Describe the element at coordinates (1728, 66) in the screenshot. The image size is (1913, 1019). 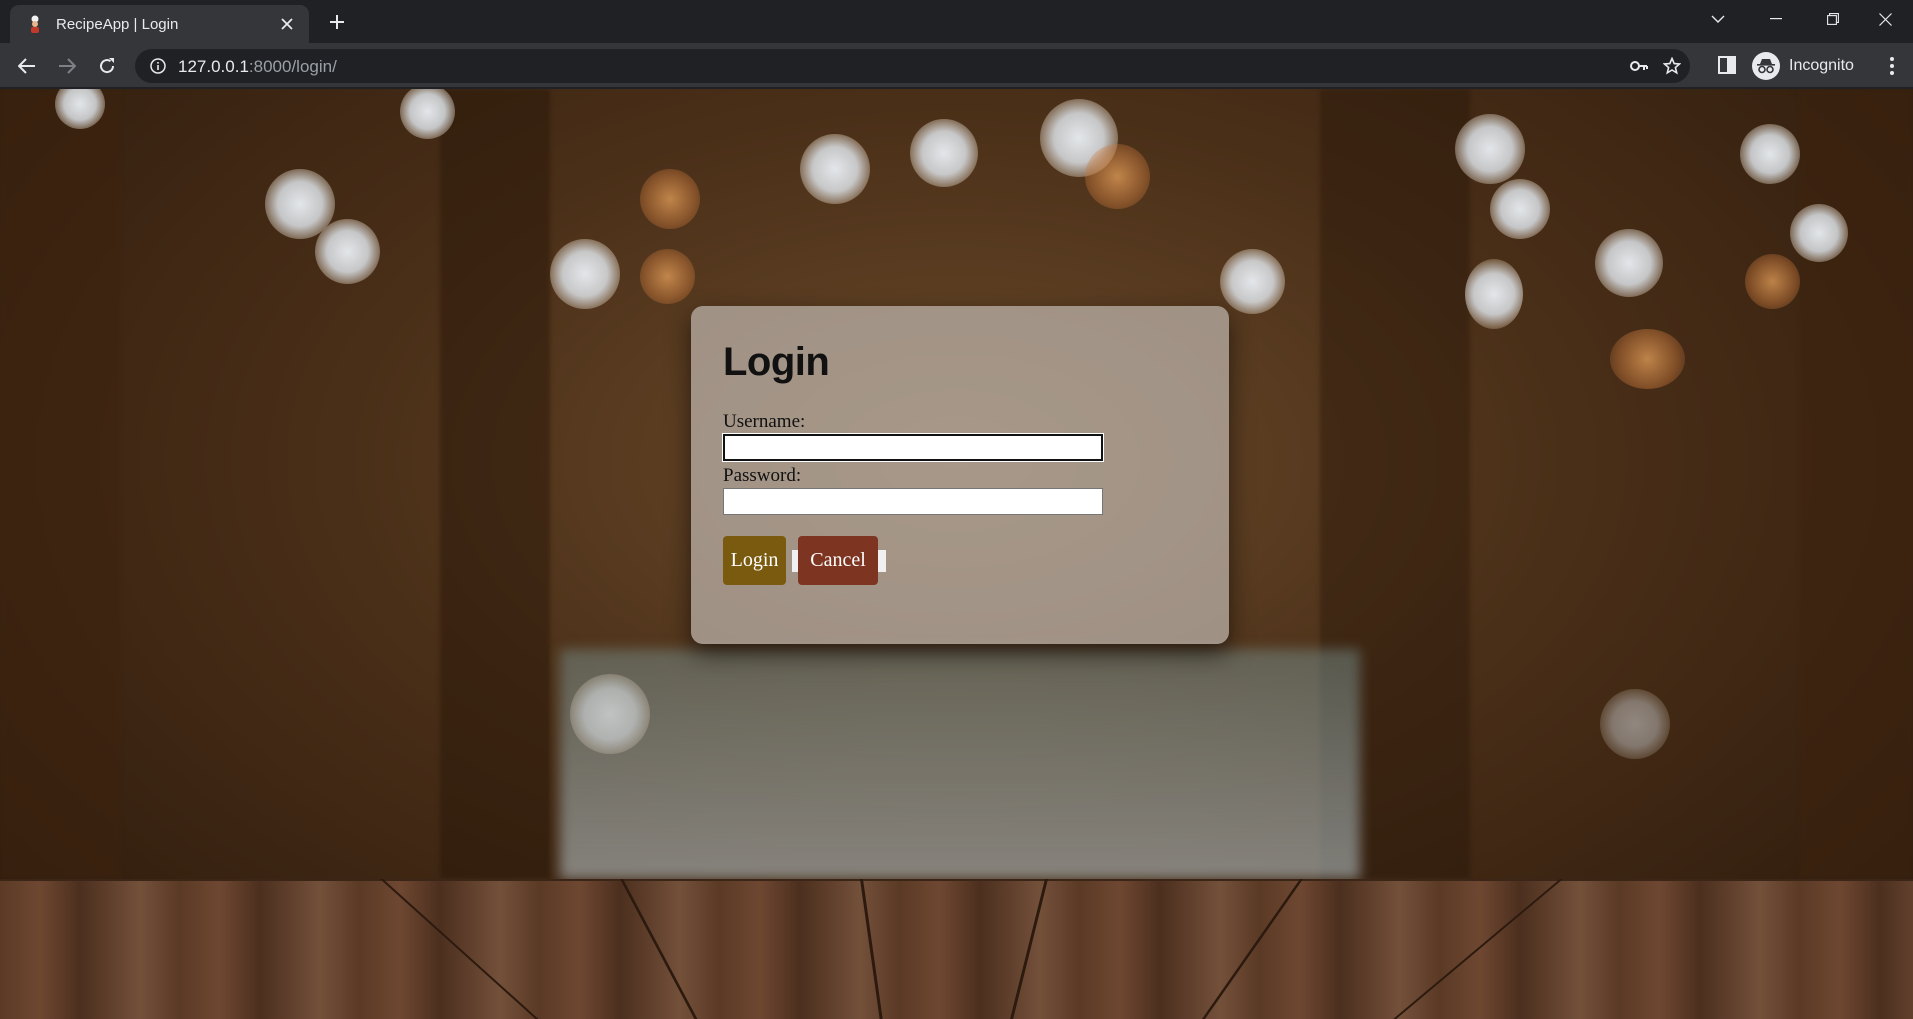
I see `side-panel-icon` at that location.